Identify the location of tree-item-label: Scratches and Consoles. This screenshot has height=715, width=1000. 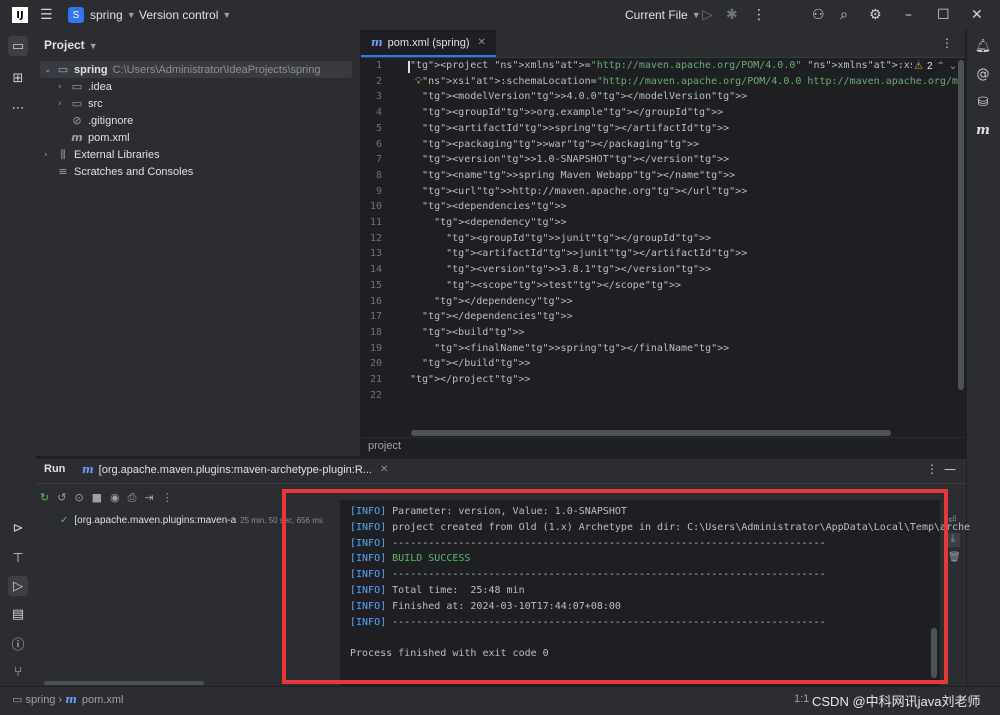
(134, 171).